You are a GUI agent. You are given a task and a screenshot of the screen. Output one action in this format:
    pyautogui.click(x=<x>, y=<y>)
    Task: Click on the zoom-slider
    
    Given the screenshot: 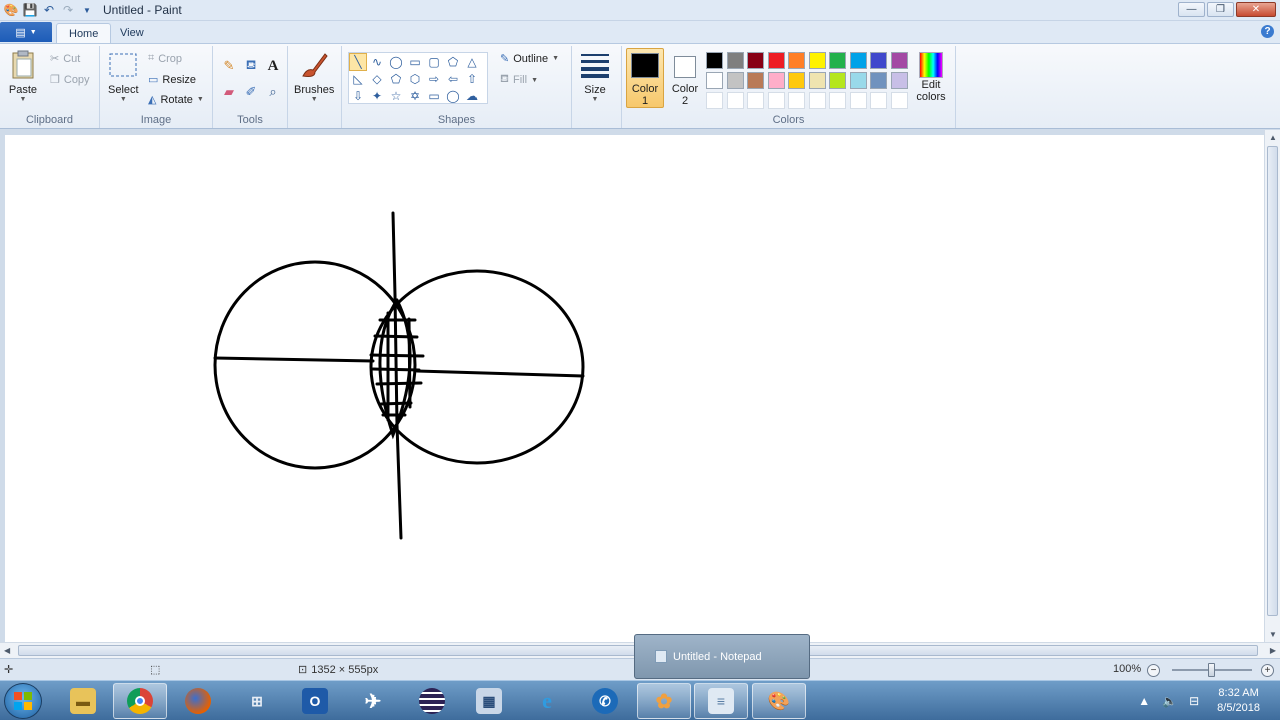 What is the action you would take?
    pyautogui.click(x=1212, y=670)
    